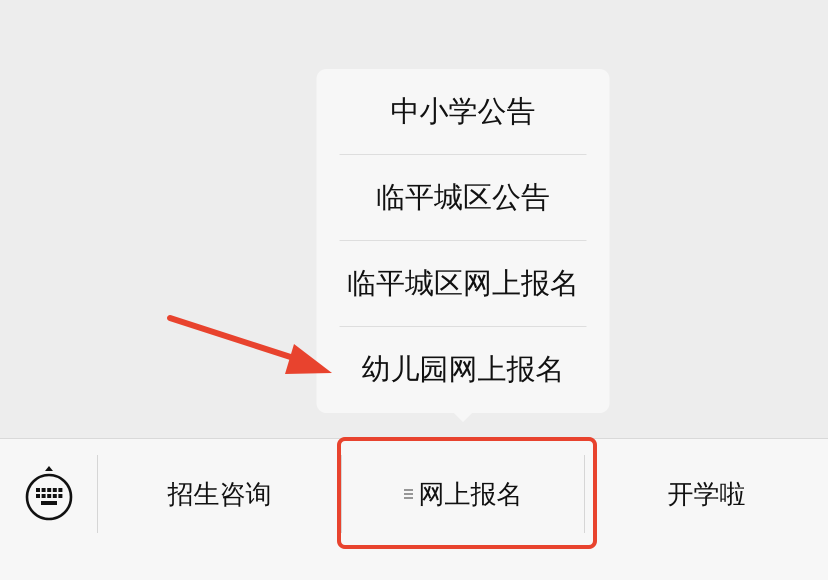  I want to click on menu-button: 开学啦, so click(707, 494).